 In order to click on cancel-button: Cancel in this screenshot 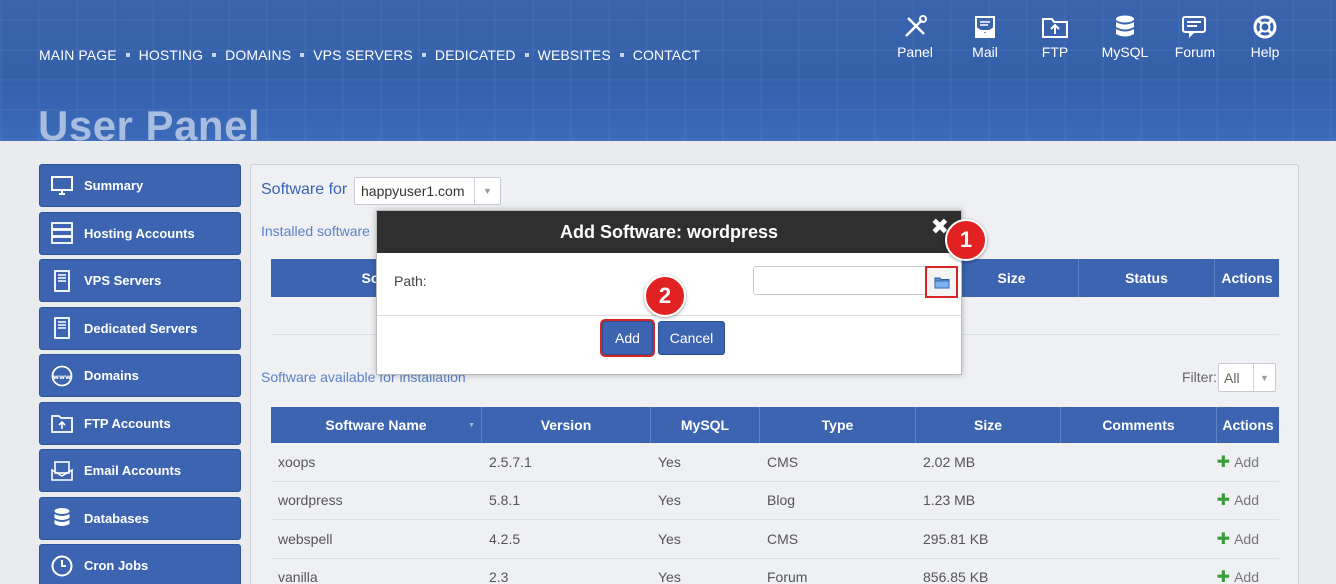, I will do `click(691, 338)`.